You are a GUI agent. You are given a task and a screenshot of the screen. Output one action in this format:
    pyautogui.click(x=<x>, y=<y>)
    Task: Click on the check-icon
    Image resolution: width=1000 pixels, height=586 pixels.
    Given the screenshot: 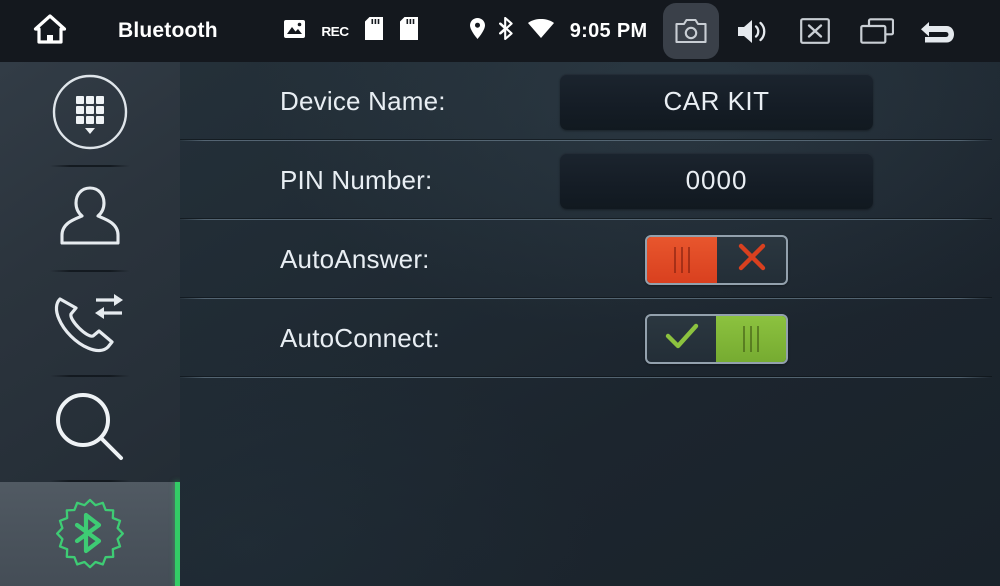 What is the action you would take?
    pyautogui.click(x=682, y=338)
    